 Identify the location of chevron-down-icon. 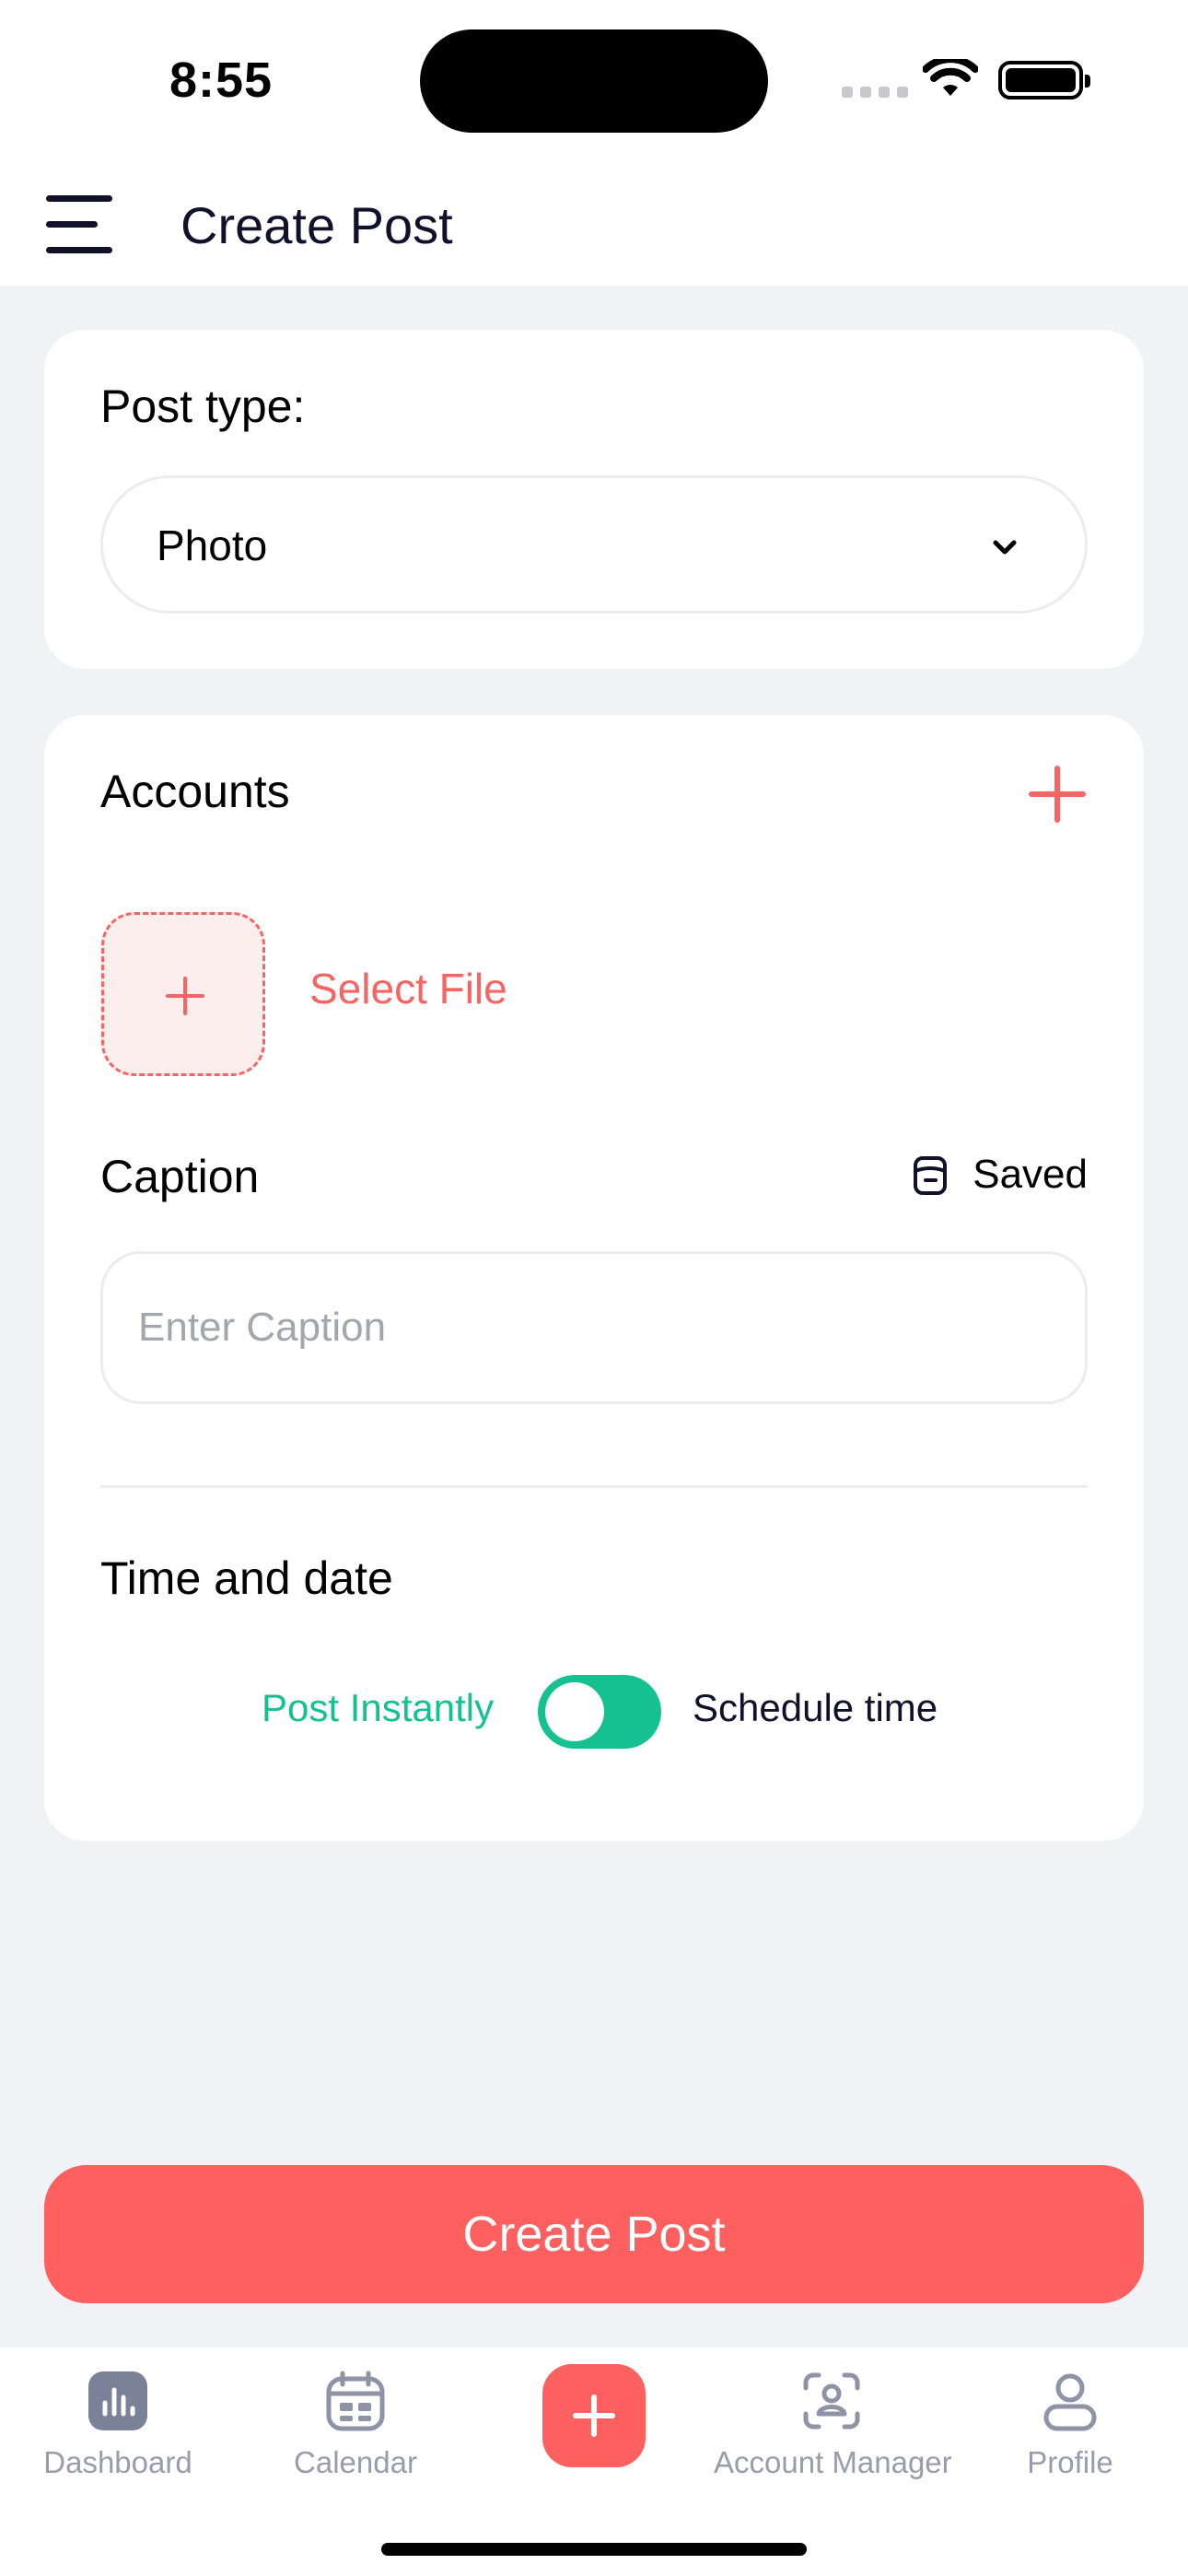
(1005, 547).